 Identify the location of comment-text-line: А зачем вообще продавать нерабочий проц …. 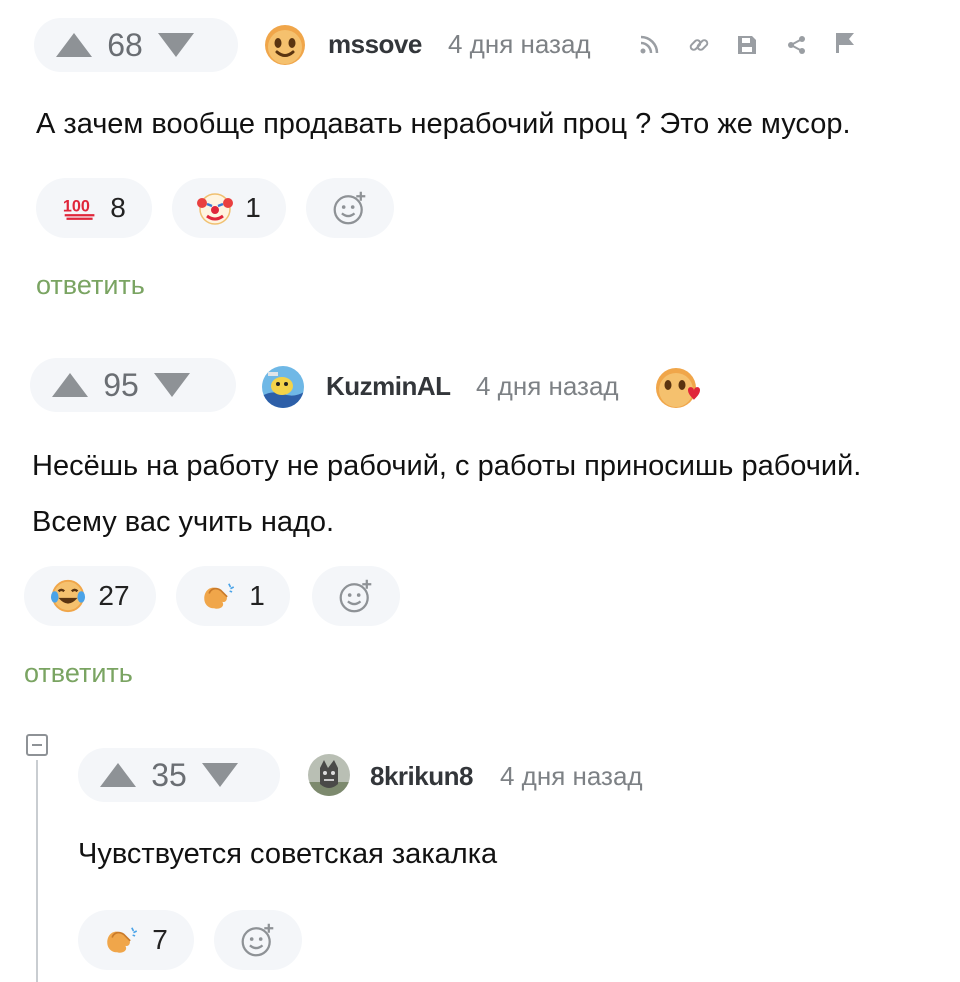
(443, 124).